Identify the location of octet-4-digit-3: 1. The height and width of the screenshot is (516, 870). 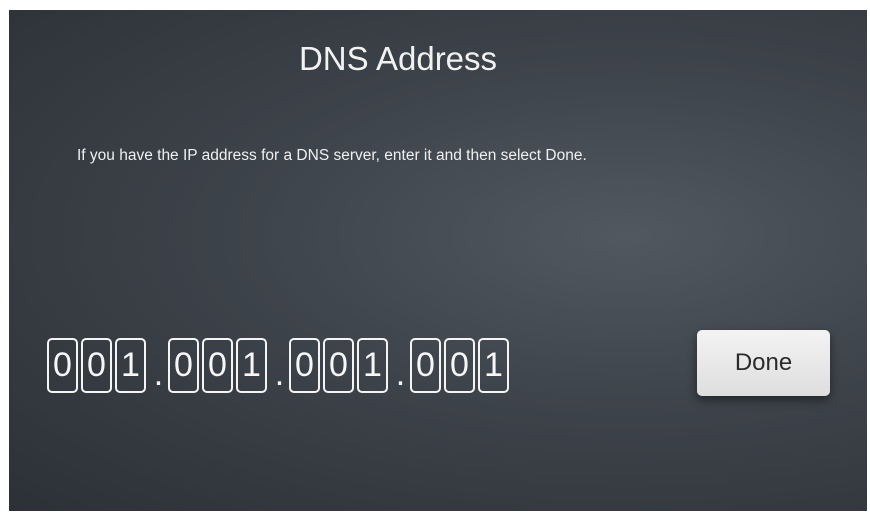
(493, 365).